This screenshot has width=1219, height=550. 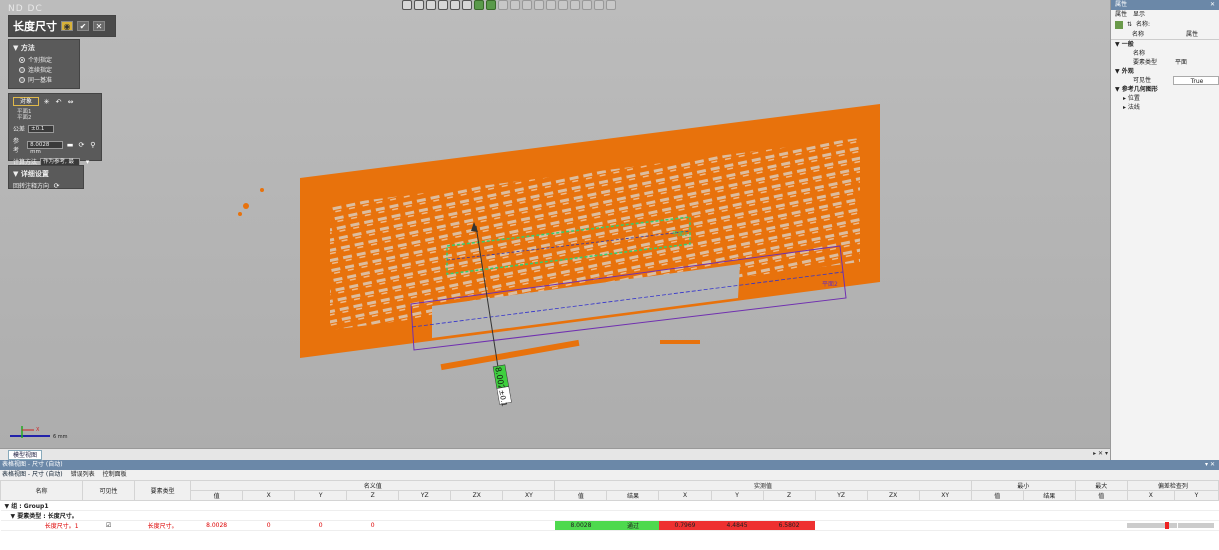 I want to click on asterisk-icon: ✳, so click(x=46, y=102).